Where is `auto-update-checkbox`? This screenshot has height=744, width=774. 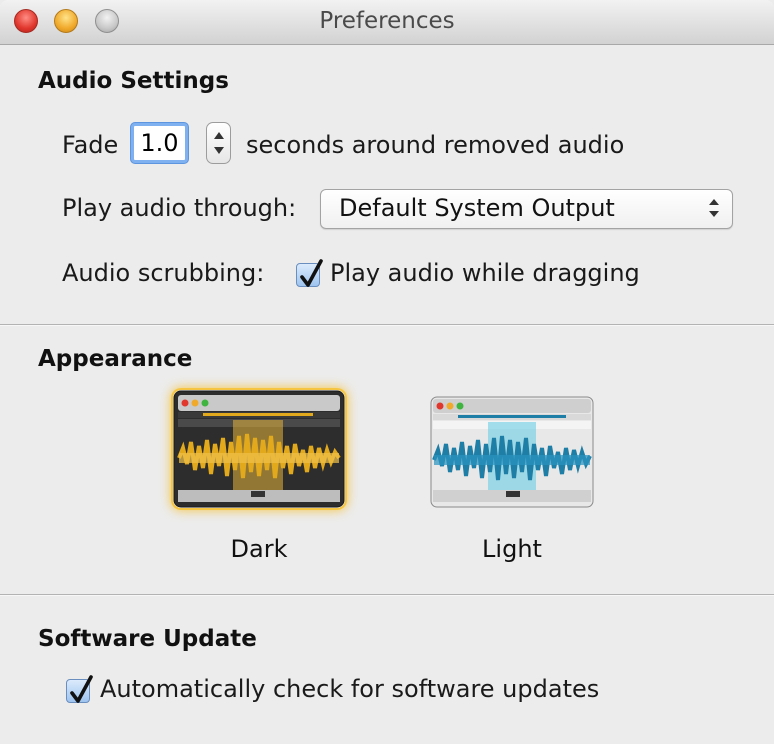
auto-update-checkbox is located at coordinates (79, 689).